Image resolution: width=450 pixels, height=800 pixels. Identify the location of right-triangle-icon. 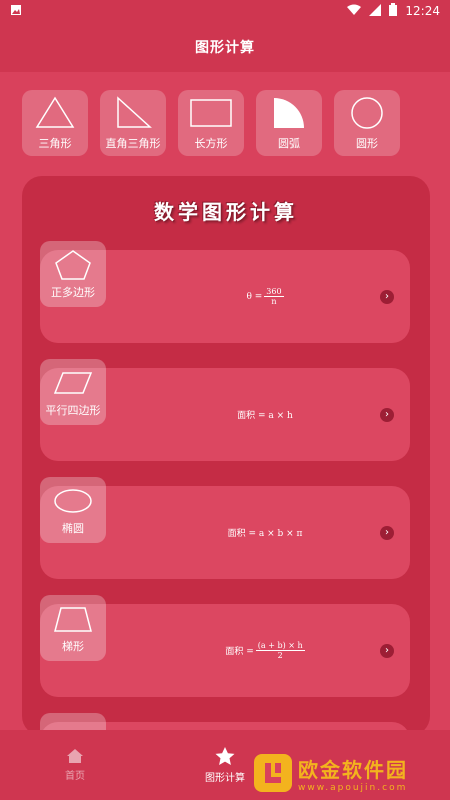
(134, 112).